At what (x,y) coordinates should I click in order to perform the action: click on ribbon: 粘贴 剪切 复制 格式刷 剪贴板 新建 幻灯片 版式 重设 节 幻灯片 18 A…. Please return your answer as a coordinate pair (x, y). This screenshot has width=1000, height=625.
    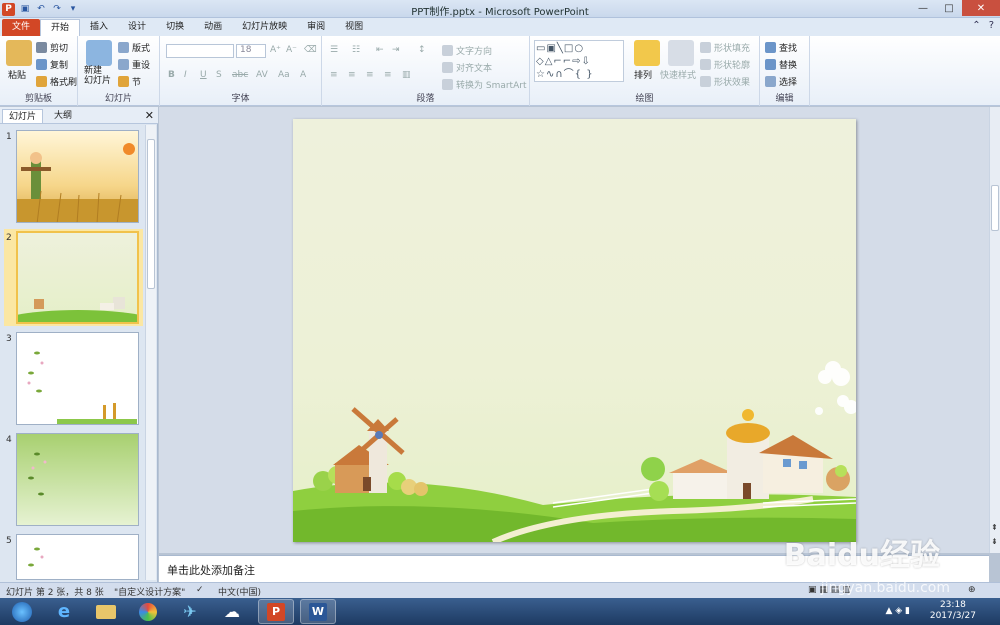
    Looking at the image, I should click on (500, 71).